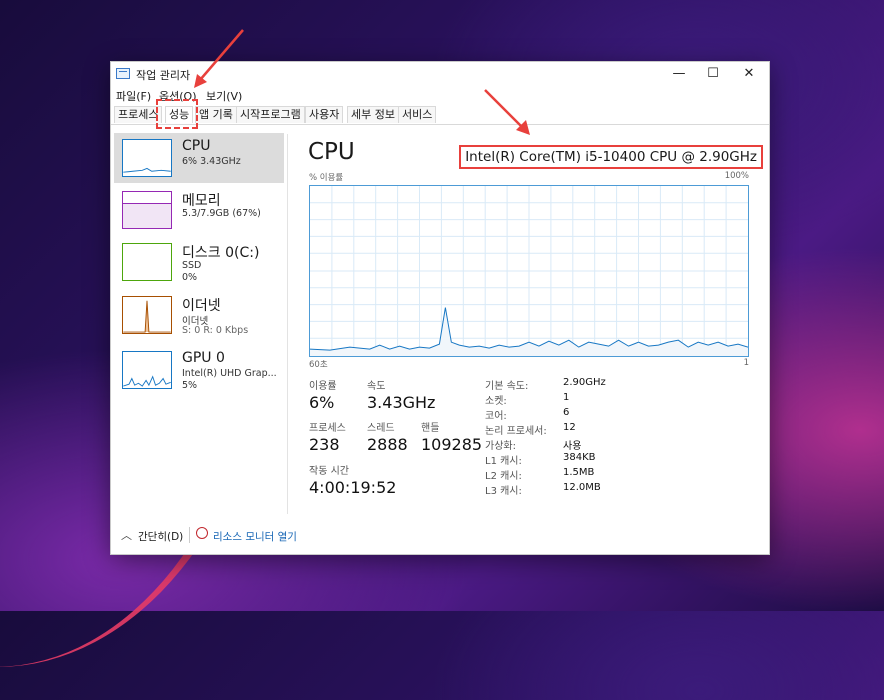 This screenshot has height=700, width=884. Describe the element at coordinates (430, 428) in the screenshot. I see `handles-label: 핸들` at that location.